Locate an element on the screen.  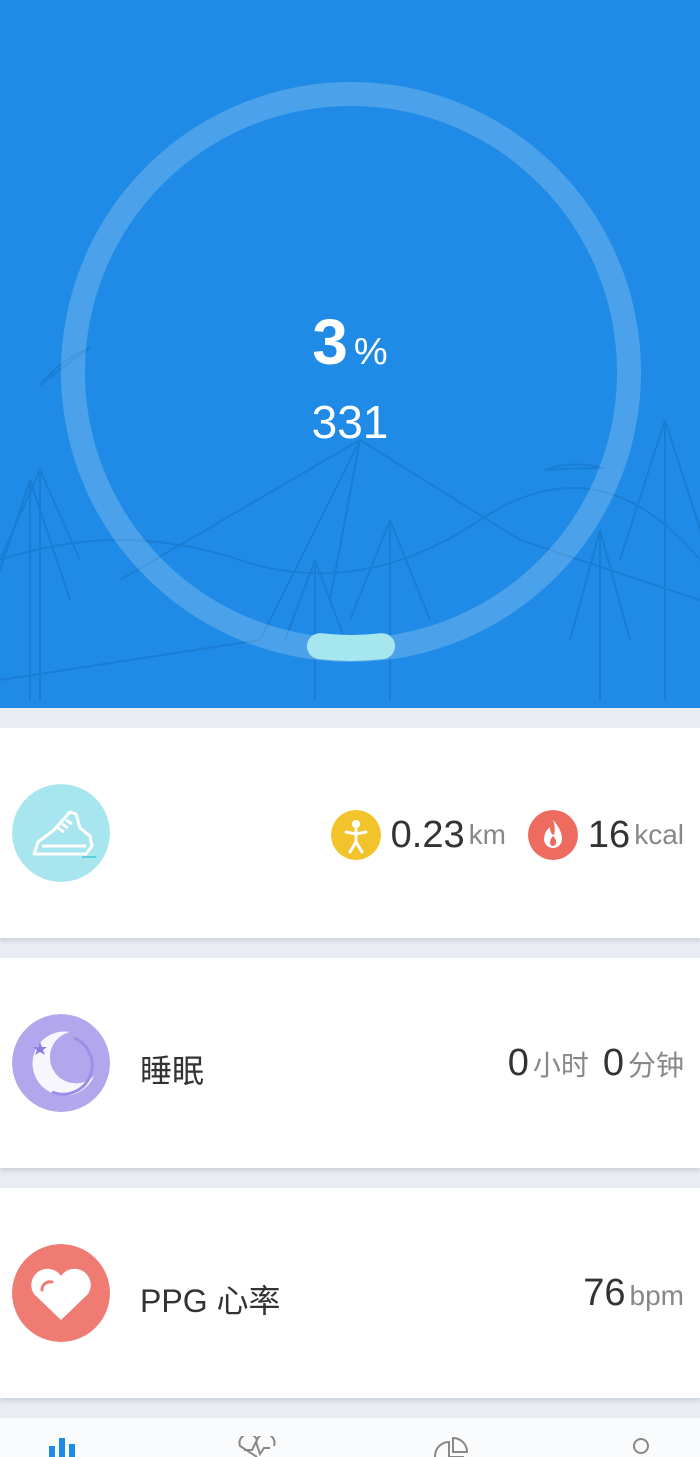
goal-percentage: 3% is located at coordinates (350, 342).